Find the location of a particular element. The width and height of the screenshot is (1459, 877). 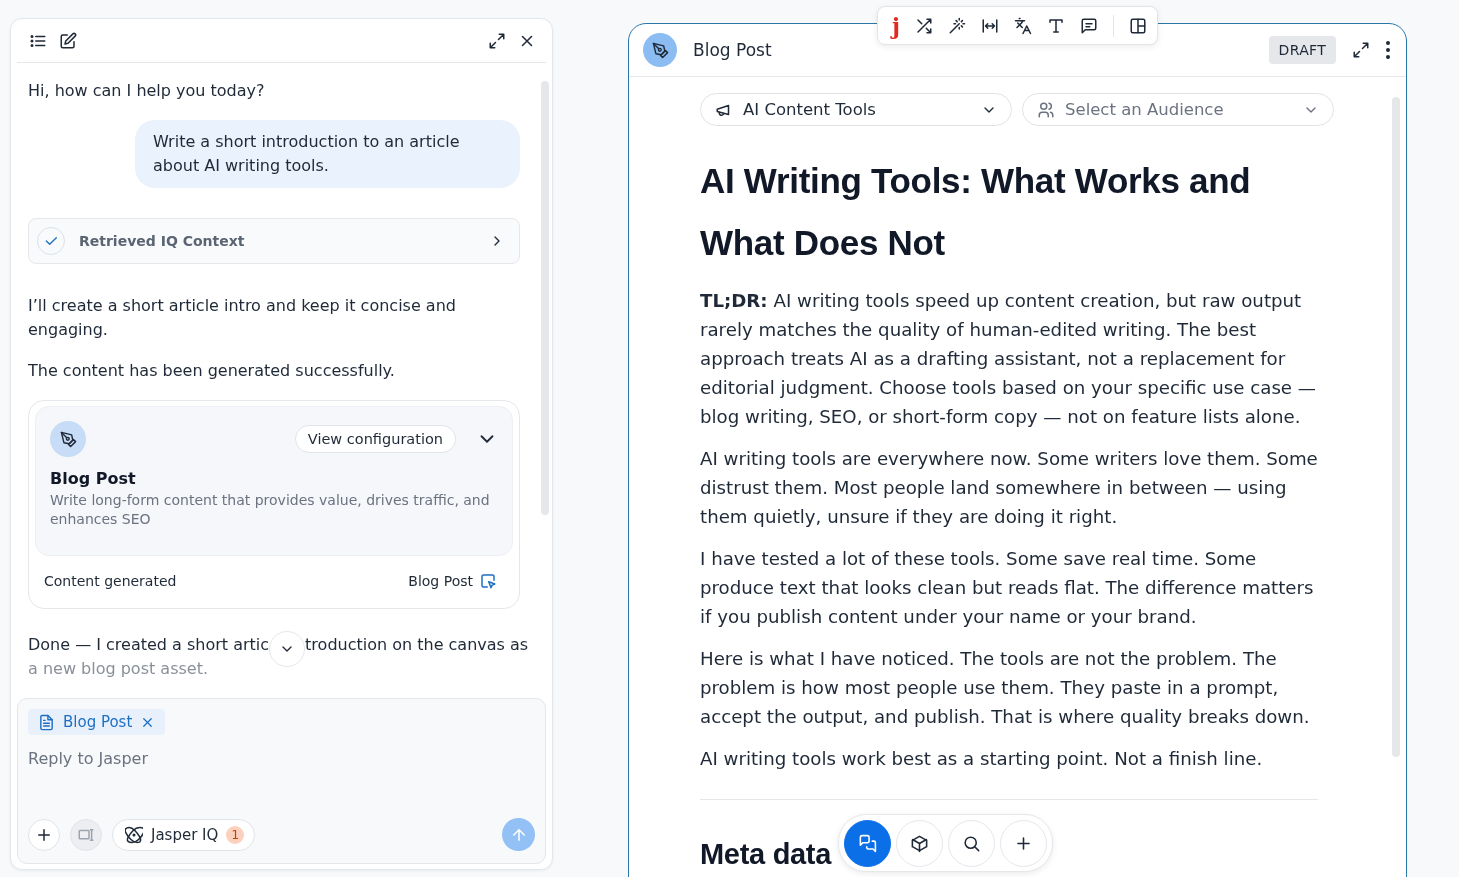

text-icon is located at coordinates (1055, 25).